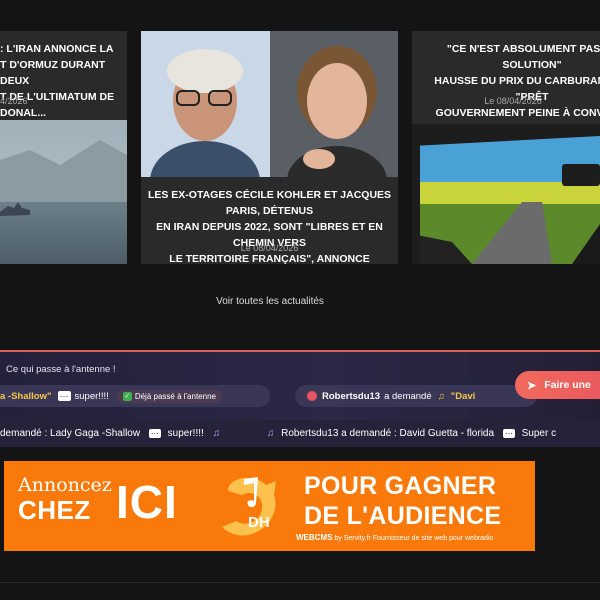 The width and height of the screenshot is (600, 600). What do you see at coordinates (402, 501) in the screenshot?
I see `ad-right-text: POUR GAGNER DE L'AUDIENCE` at bounding box center [402, 501].